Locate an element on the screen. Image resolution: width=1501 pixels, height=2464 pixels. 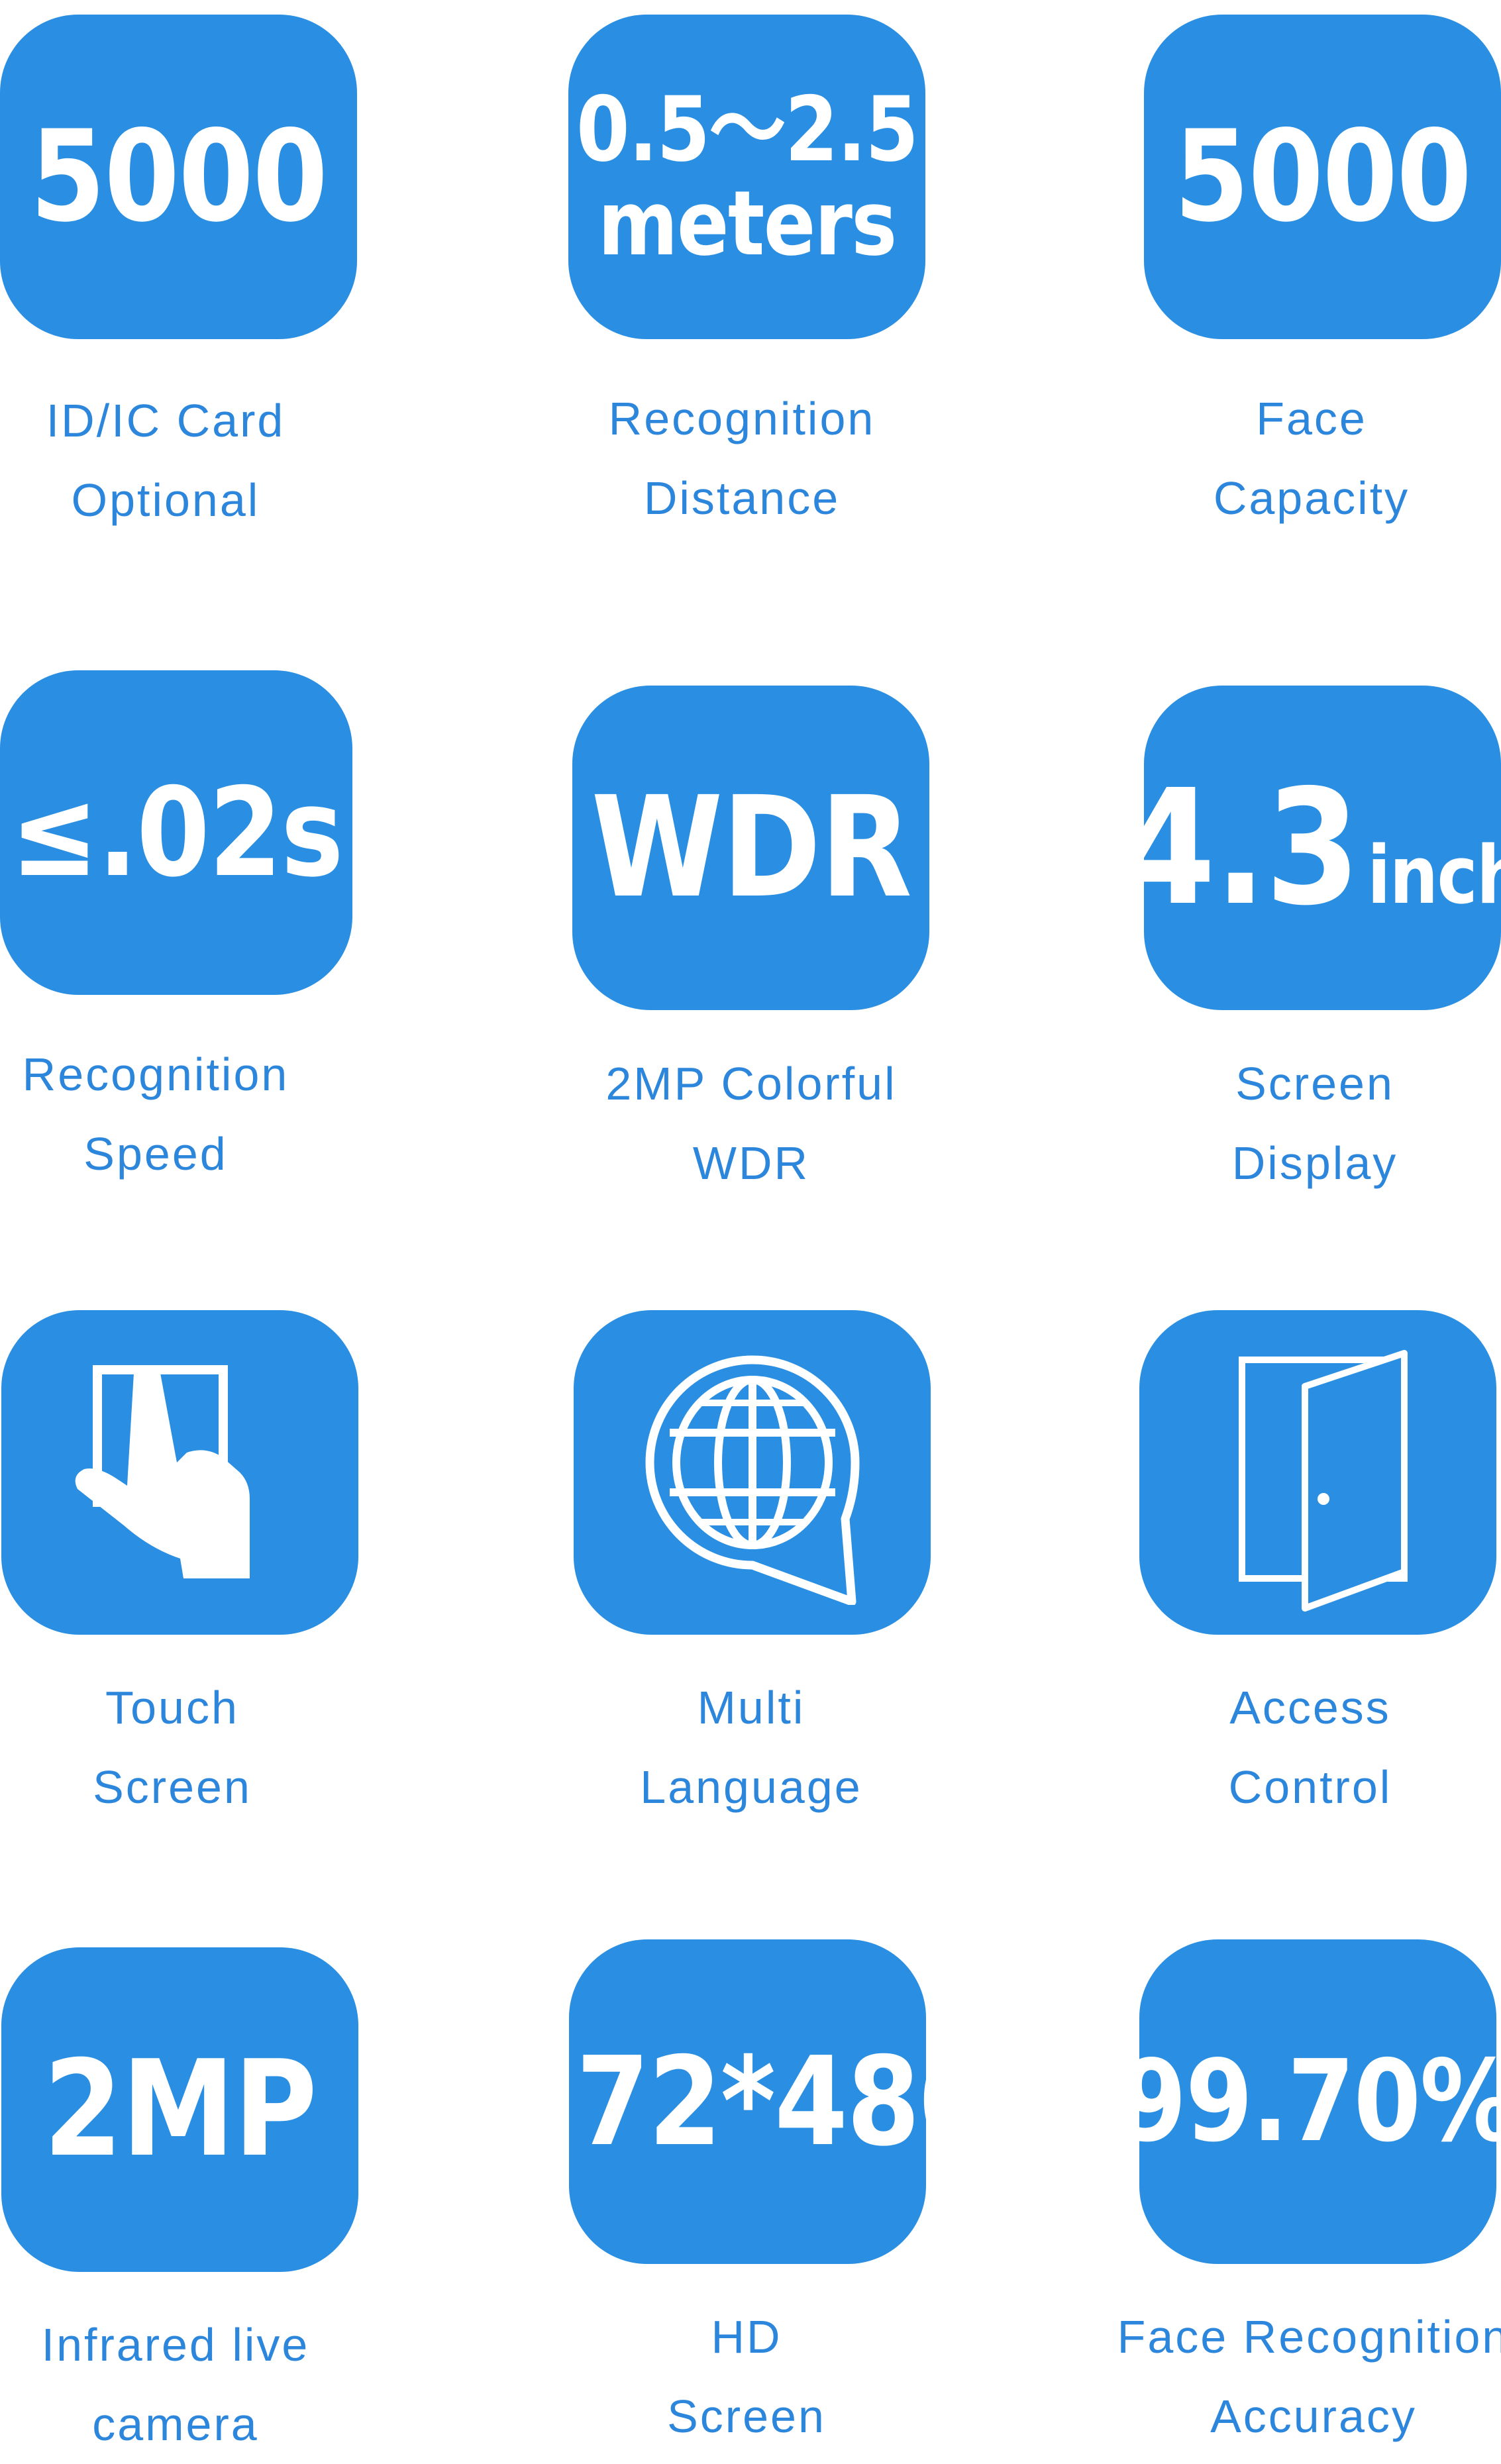
caption-touch-screen: Touch Screen is located at coordinates (228, 1748).